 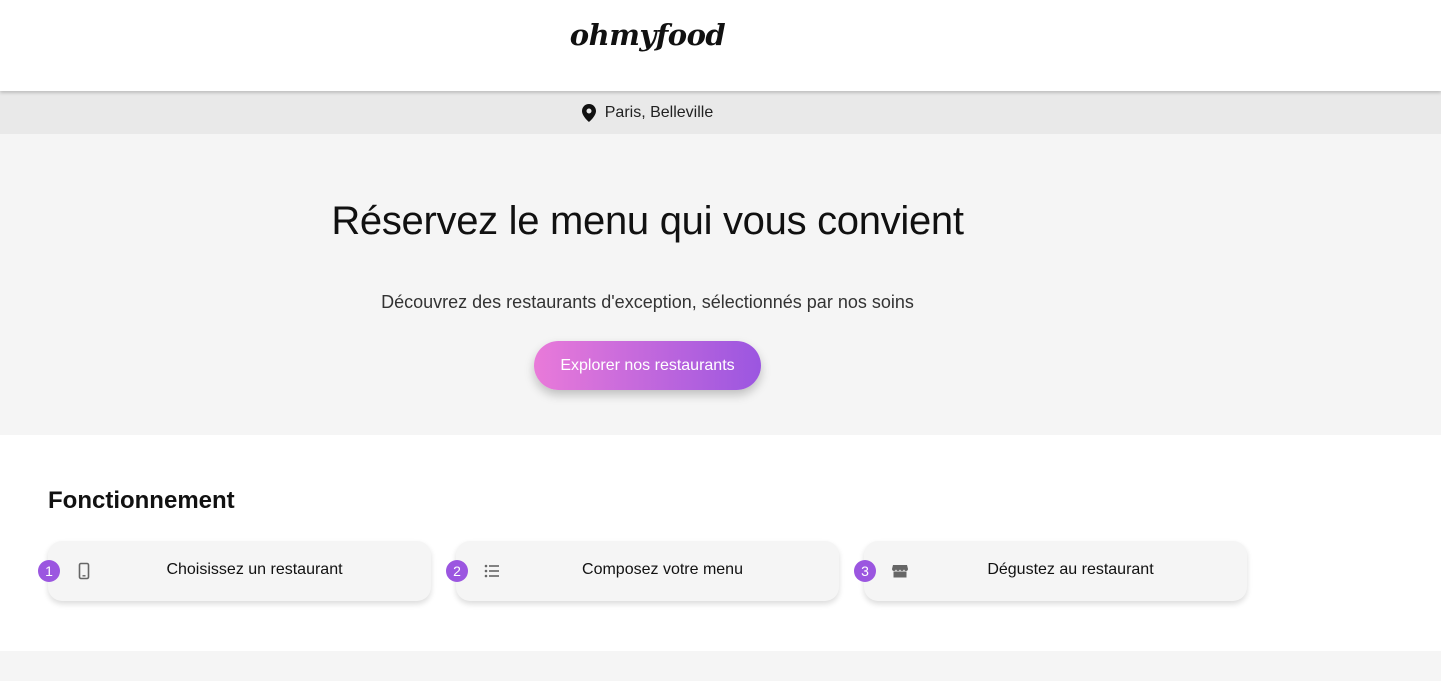 I want to click on location-bar: Paris, Belleville, so click(x=720, y=112).